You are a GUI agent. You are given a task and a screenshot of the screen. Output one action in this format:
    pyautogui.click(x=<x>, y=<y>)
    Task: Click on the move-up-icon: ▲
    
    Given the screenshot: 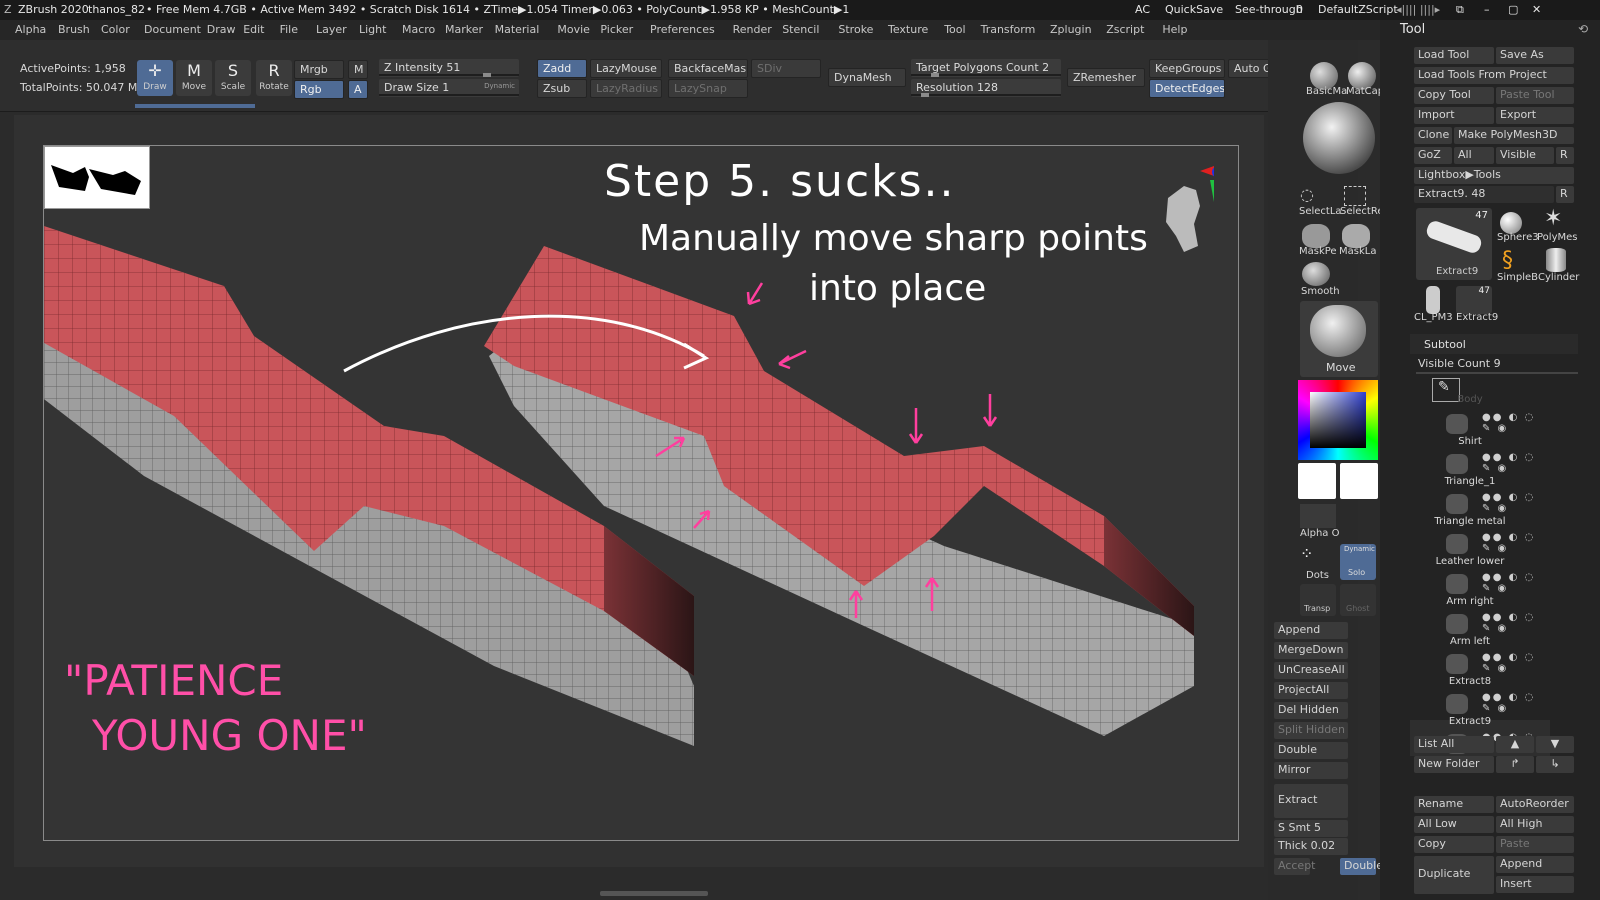 What is the action you would take?
    pyautogui.click(x=1515, y=744)
    